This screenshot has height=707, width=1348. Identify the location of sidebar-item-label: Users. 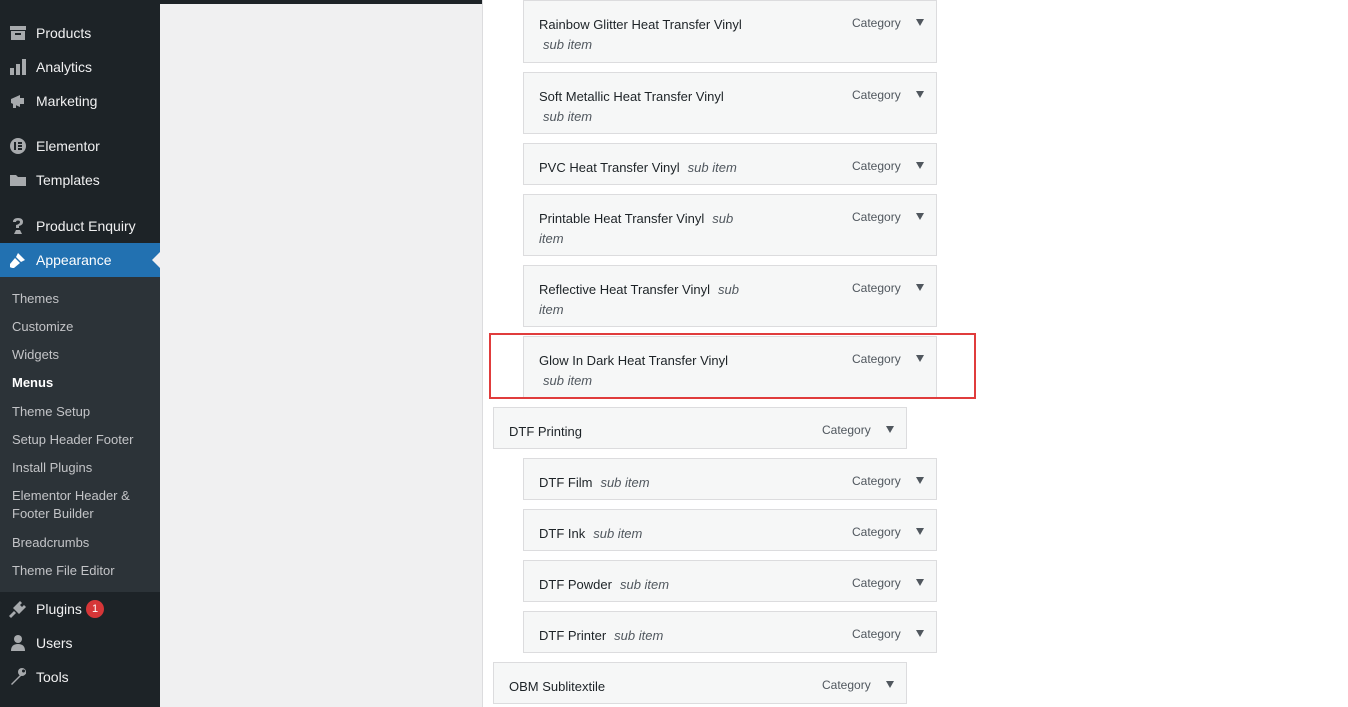
(54, 643).